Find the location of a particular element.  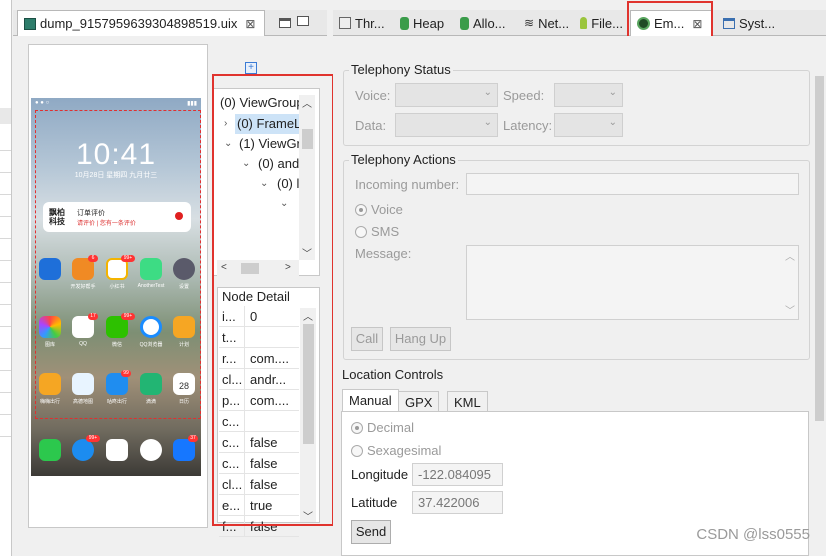

tab-label: Heap is located at coordinates (429, 23).